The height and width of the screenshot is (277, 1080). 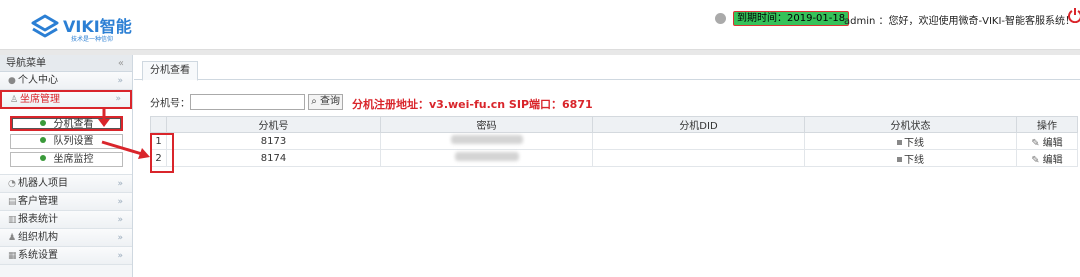 I want to click on user-circle-icon: ●, so click(x=12, y=81).